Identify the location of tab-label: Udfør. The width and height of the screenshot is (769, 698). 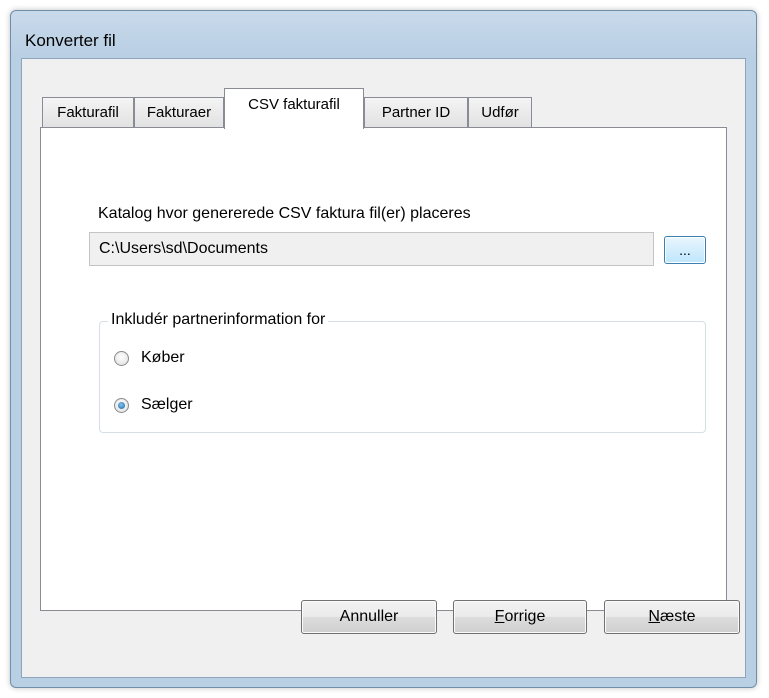
(500, 112).